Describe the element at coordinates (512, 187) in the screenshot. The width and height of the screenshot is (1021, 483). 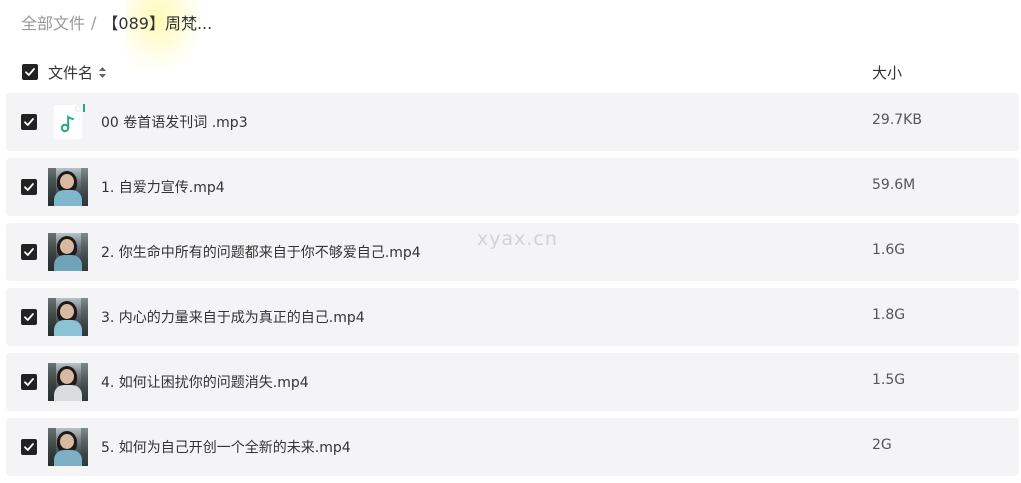
I see `table-row: 1. 自爱力宣传.mp4 59.6M` at that location.